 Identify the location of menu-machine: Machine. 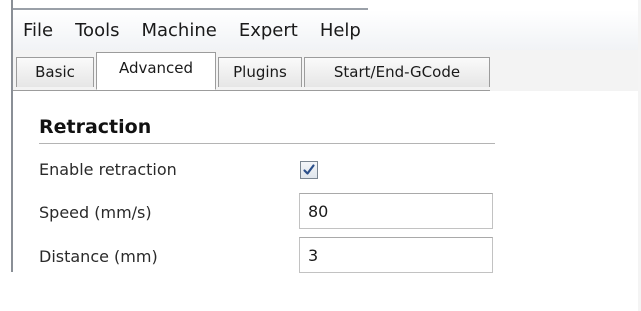
(178, 30).